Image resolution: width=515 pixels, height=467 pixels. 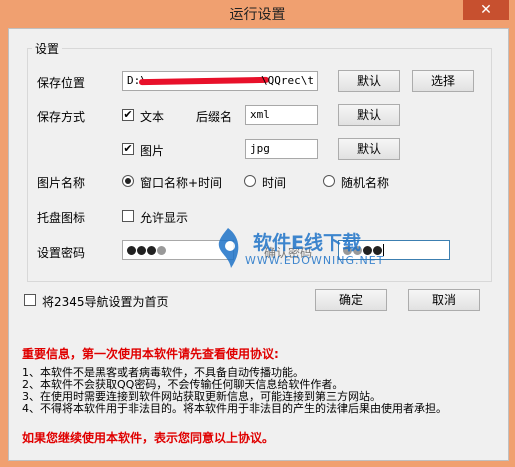 What do you see at coordinates (152, 117) in the screenshot?
I see `text-checkbox-label: 文本` at bounding box center [152, 117].